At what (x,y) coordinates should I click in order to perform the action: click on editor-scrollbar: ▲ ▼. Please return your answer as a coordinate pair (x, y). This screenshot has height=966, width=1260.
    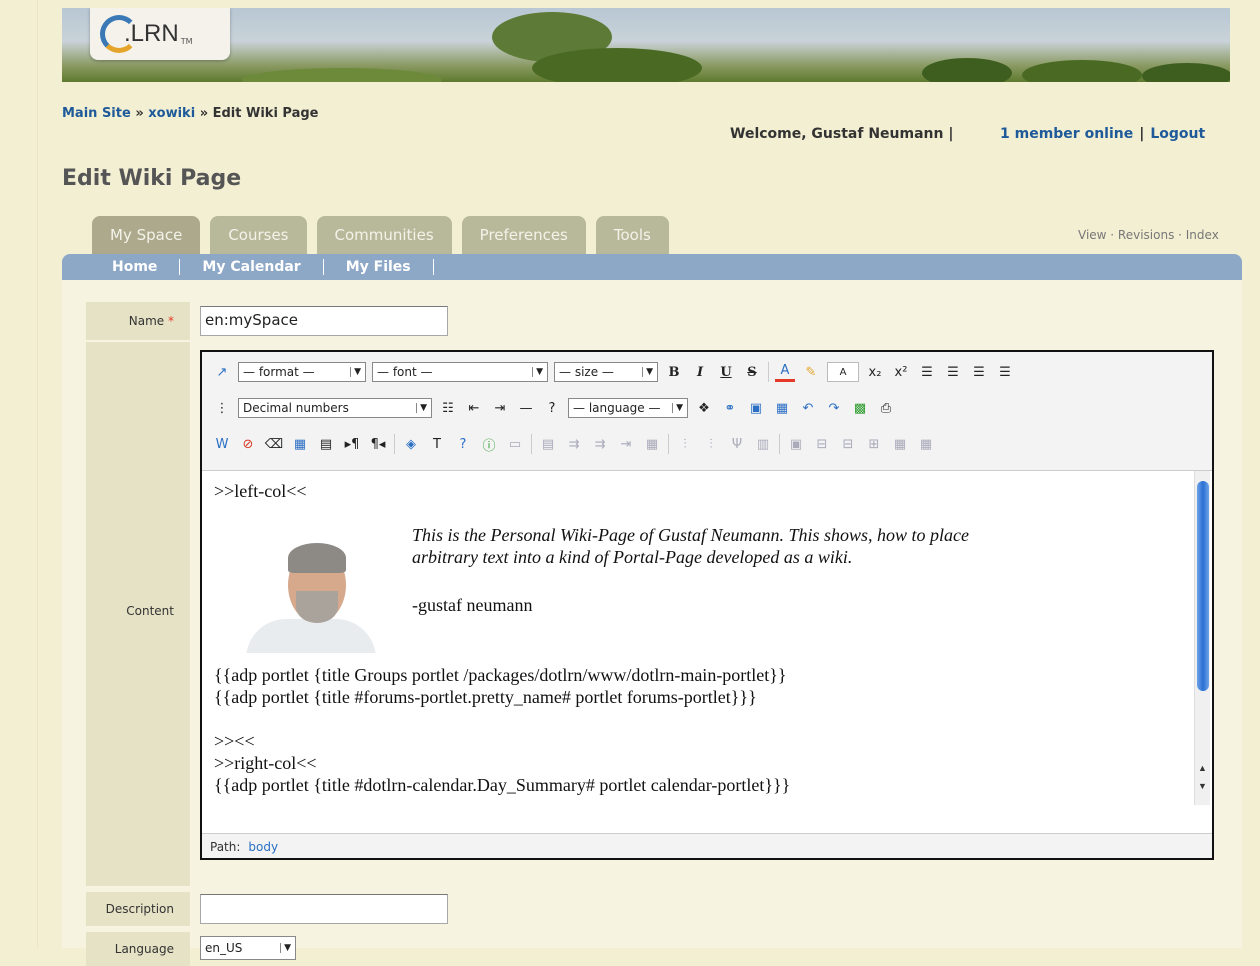
    Looking at the image, I should click on (1202, 638).